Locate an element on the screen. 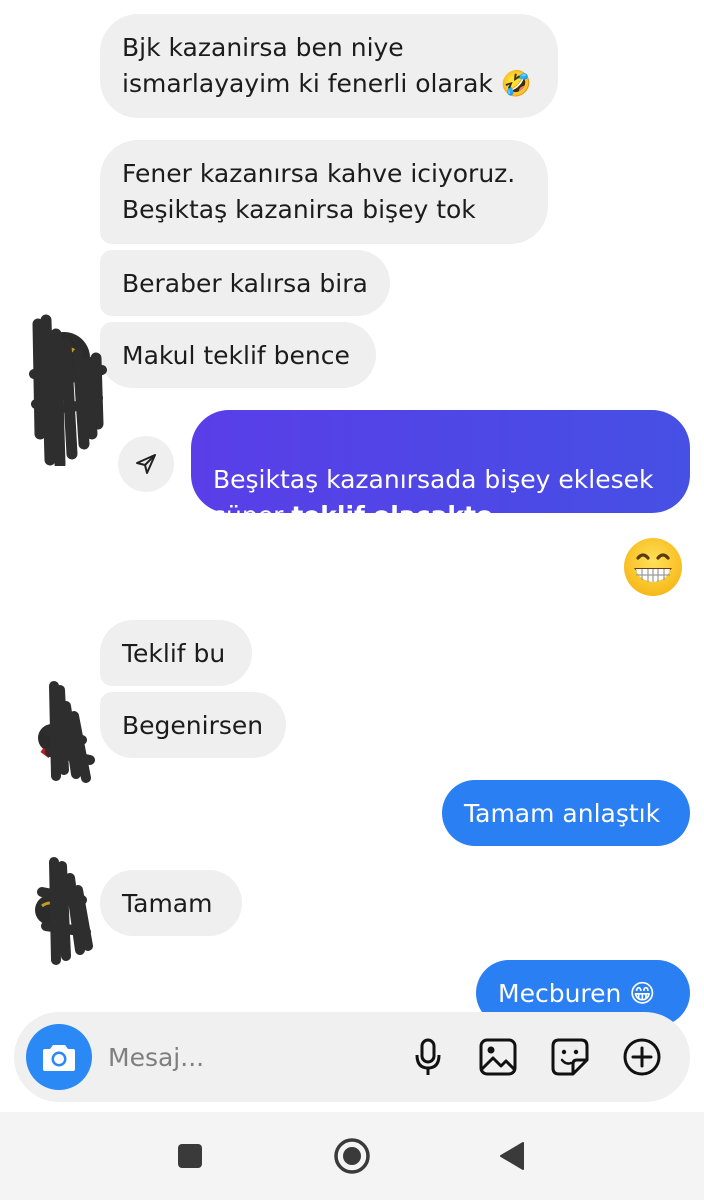 The height and width of the screenshot is (1200, 704). plus-circle-icon is located at coordinates (642, 1057).